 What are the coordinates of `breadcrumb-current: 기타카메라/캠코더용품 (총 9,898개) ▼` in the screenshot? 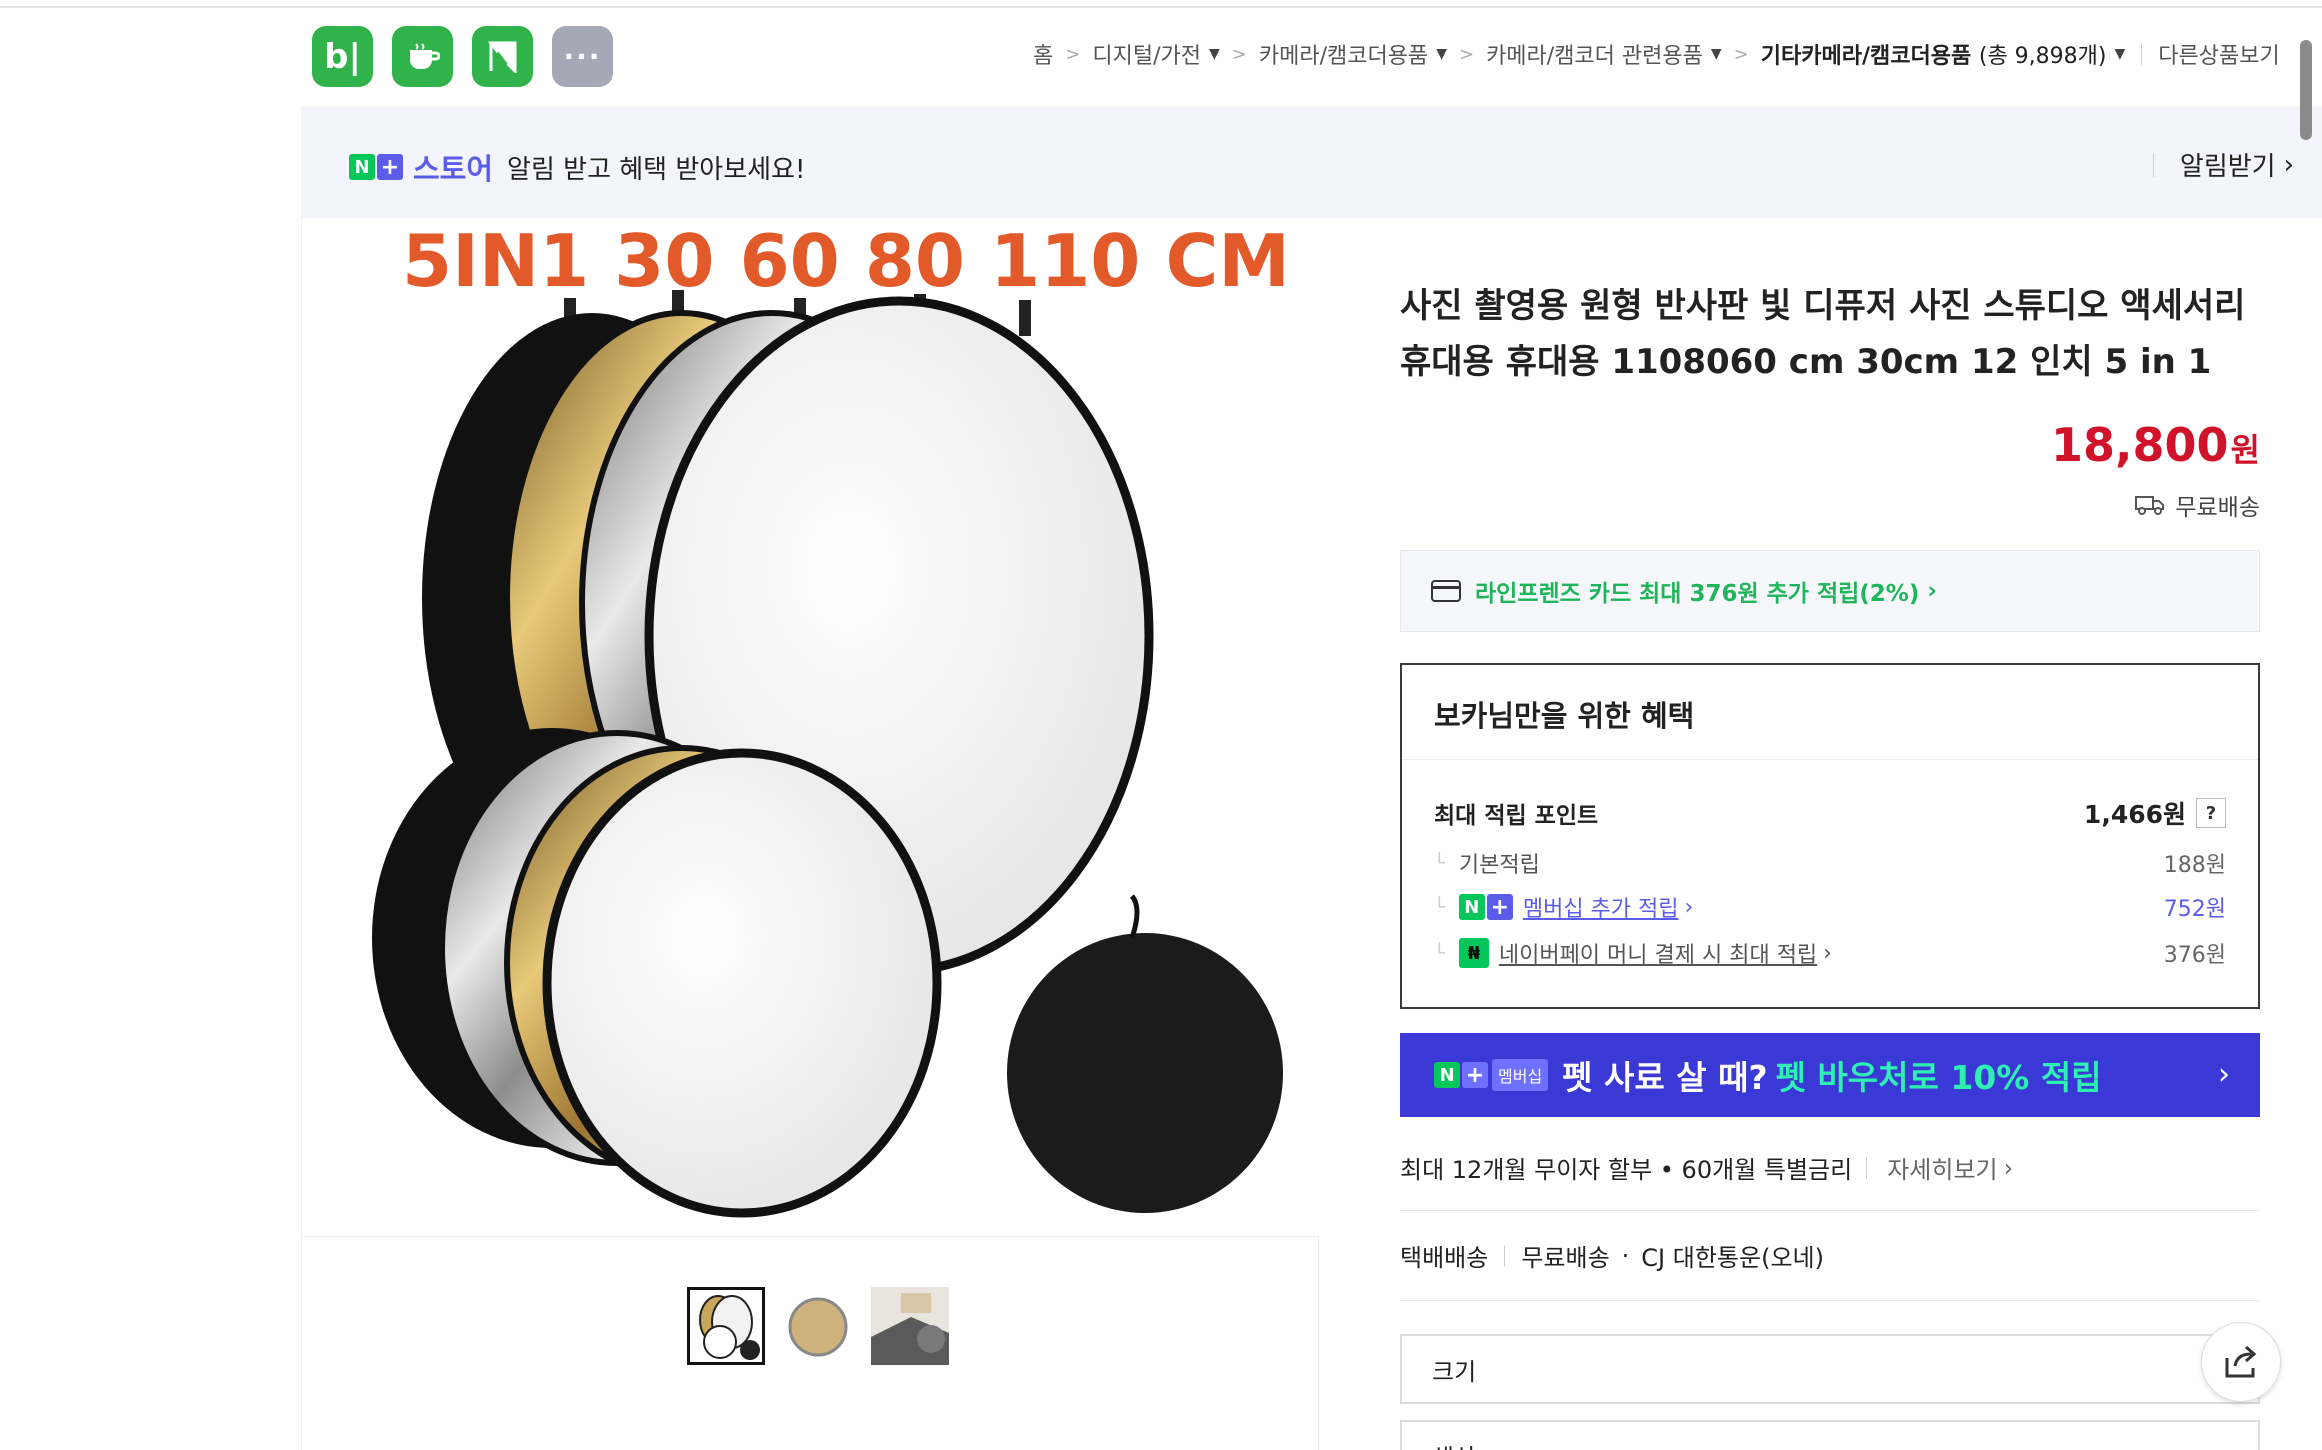 It's located at (1943, 54).